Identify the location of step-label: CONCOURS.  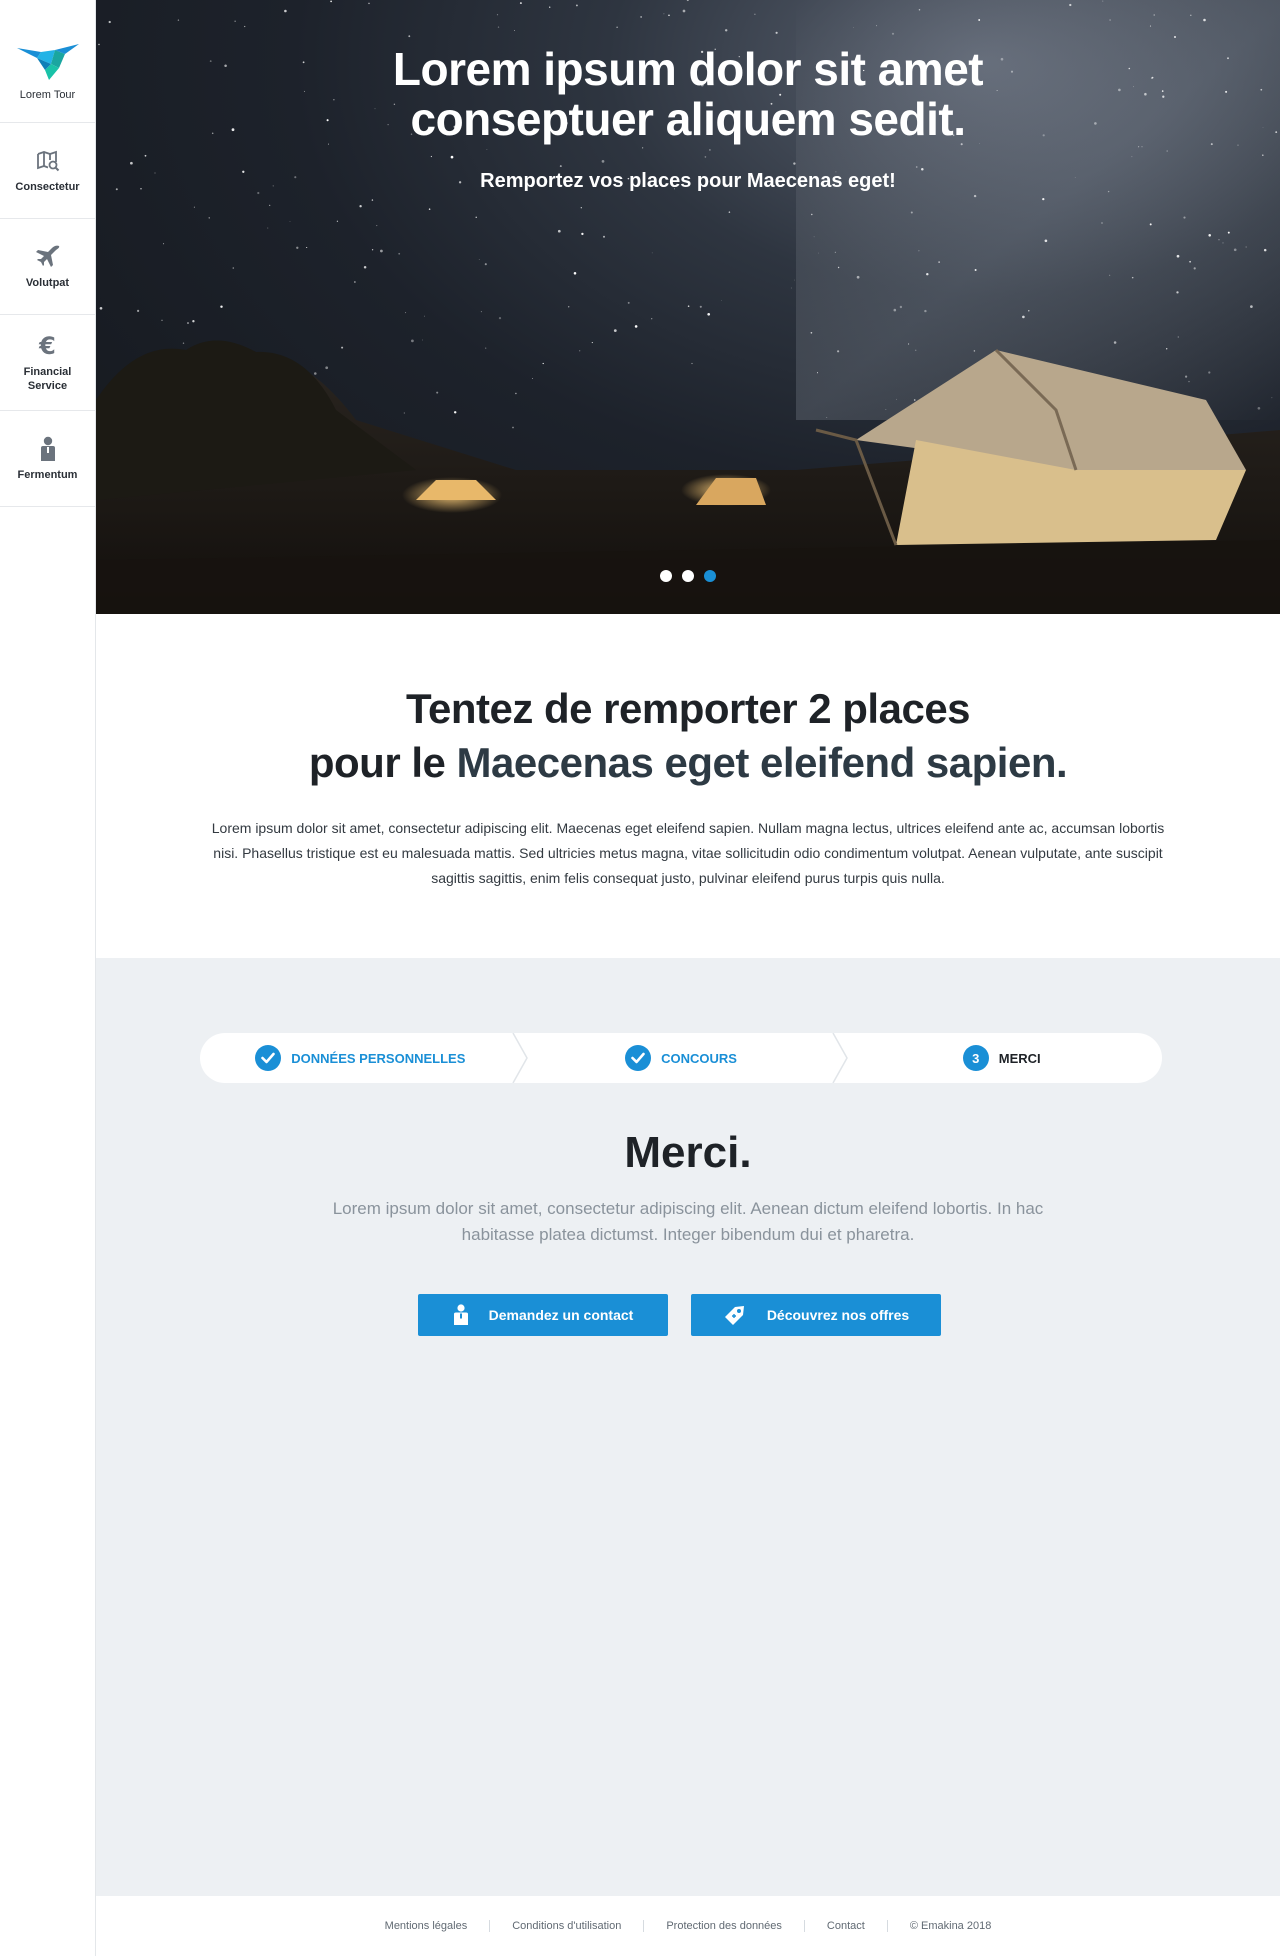
(699, 1058).